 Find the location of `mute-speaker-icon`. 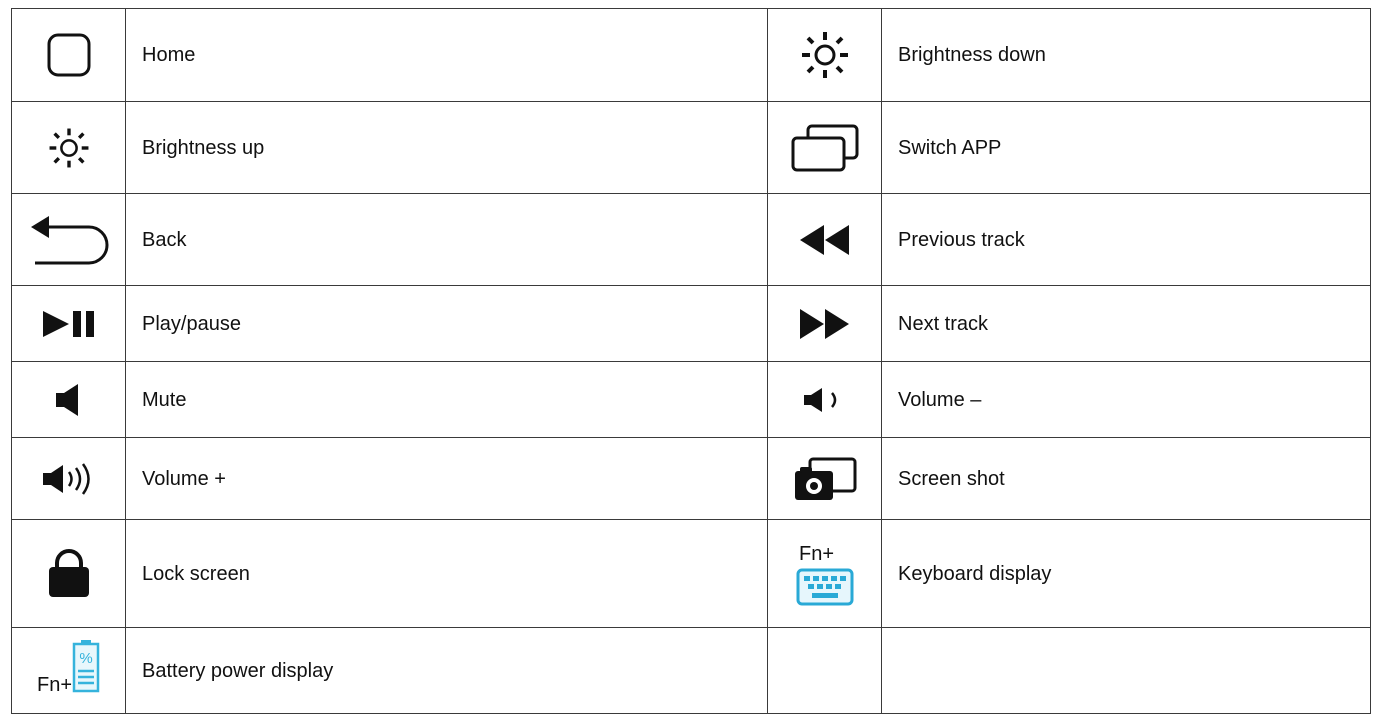

mute-speaker-icon is located at coordinates (66, 399).